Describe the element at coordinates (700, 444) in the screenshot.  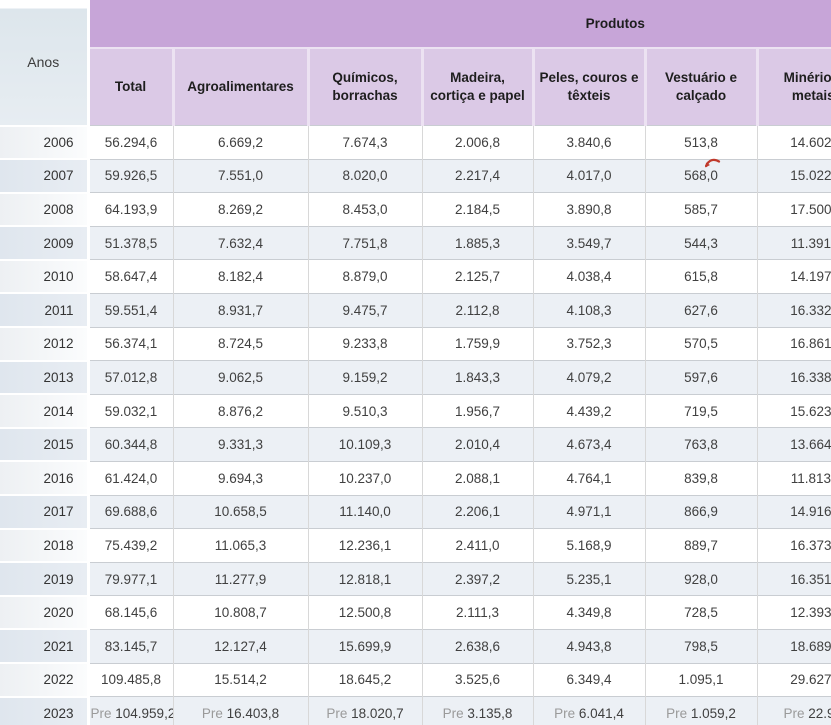
I see `value-cell: 763,8` at that location.